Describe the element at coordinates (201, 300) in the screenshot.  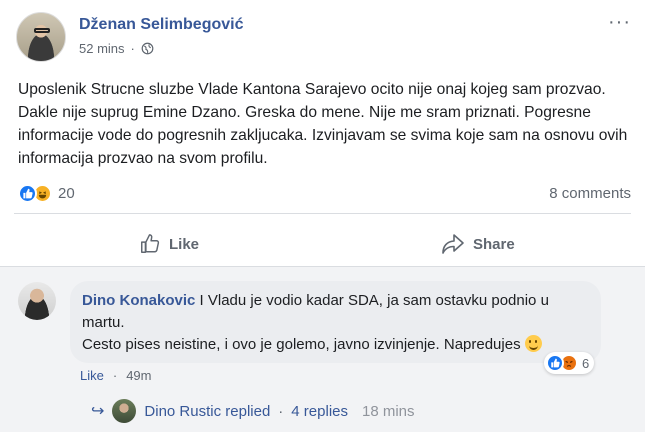
I see `comment-separator: I` at that location.